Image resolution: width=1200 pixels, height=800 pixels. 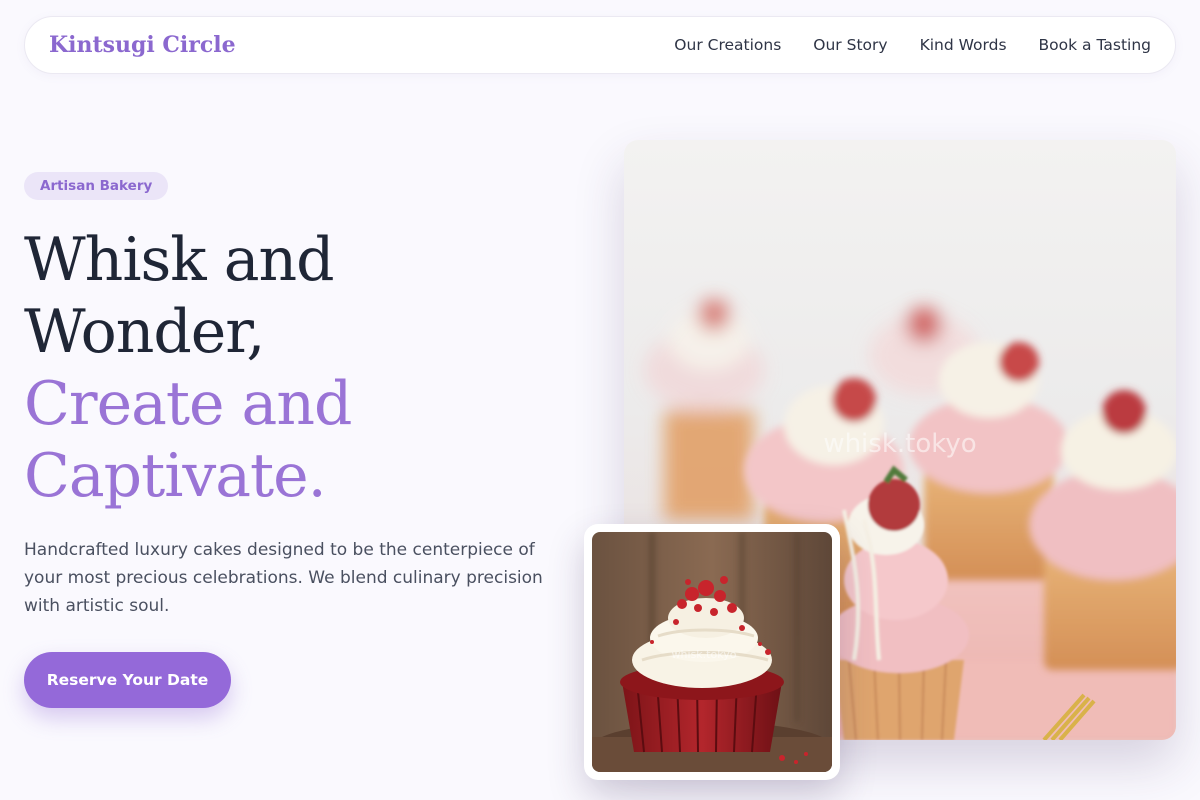 What do you see at coordinates (144, 332) in the screenshot?
I see `headline-line-2: Wonder,` at bounding box center [144, 332].